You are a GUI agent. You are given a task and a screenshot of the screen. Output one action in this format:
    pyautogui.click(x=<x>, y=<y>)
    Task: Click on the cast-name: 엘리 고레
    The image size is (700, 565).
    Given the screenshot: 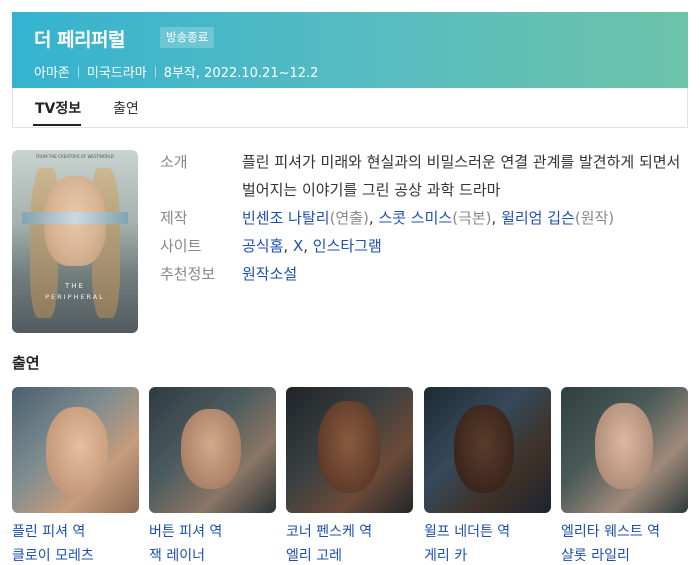 What is the action you would take?
    pyautogui.click(x=314, y=555)
    